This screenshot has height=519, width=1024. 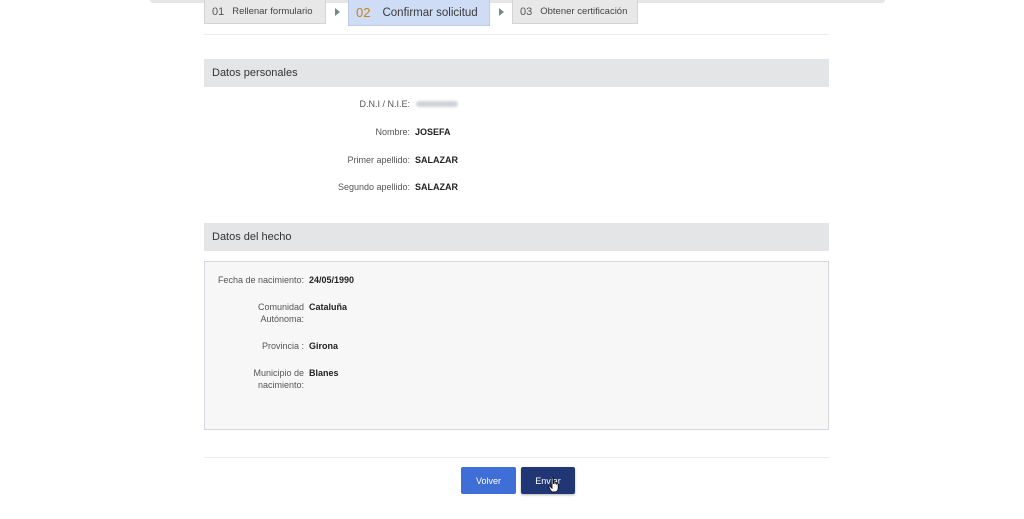 I want to click on step-number: 03, so click(x=526, y=11).